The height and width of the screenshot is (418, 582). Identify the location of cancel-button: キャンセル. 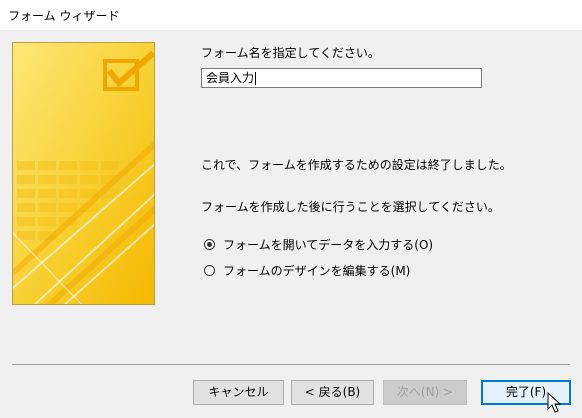
(238, 392).